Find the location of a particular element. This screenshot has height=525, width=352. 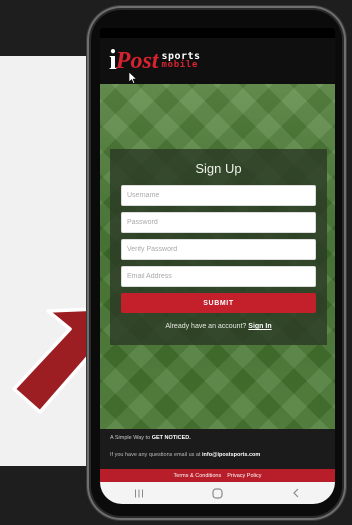

mouse-cursor-icon is located at coordinates (133, 78).